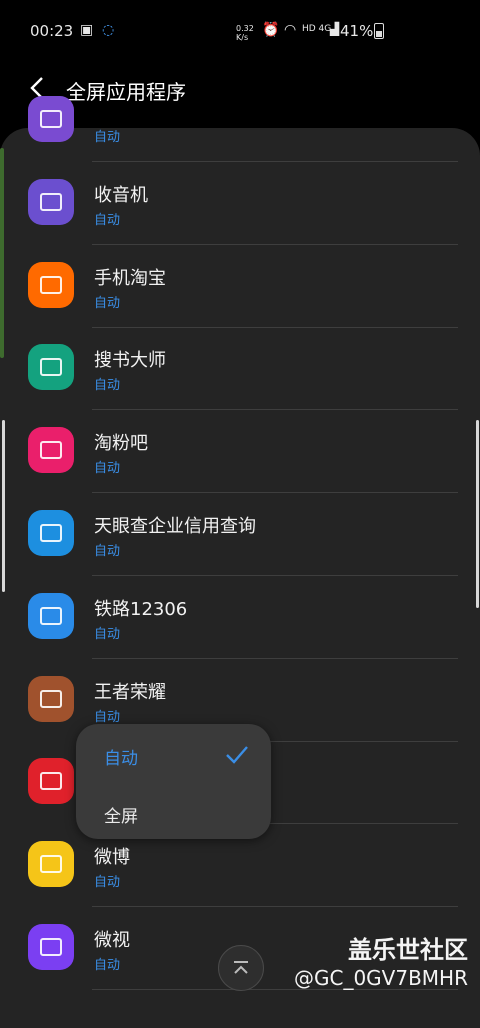  I want to click on wifi-icon: ◠, so click(290, 30).